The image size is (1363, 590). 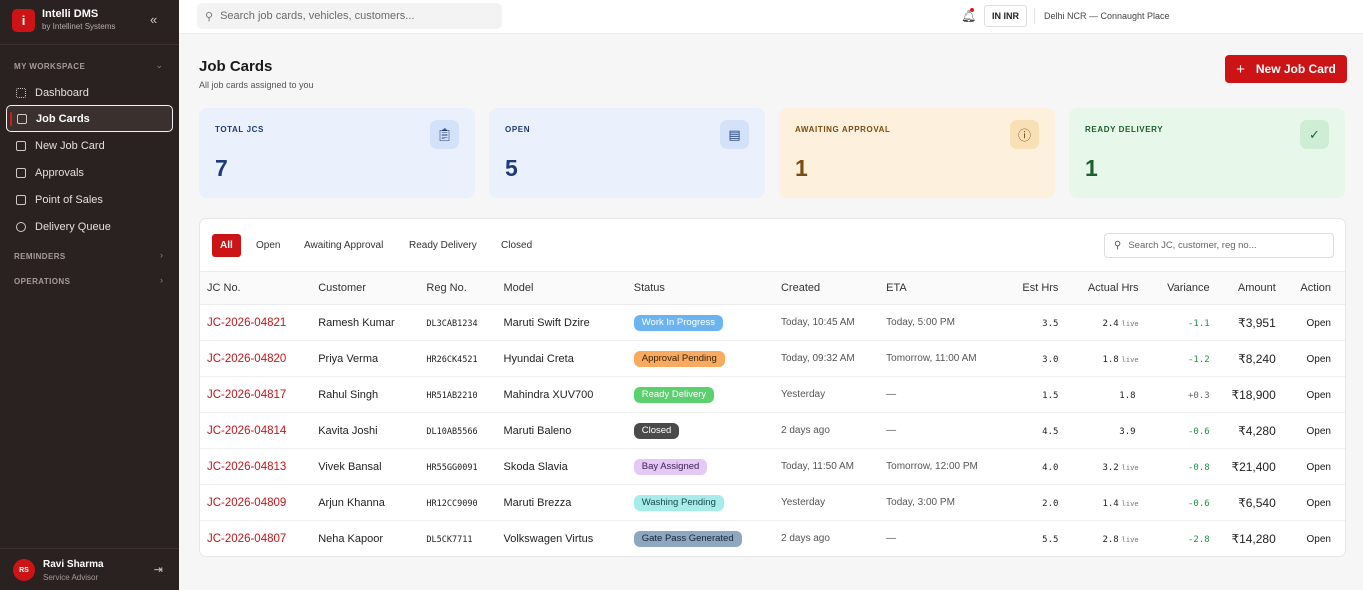 I want to click on table-search: ⚲, so click(x=1219, y=245).